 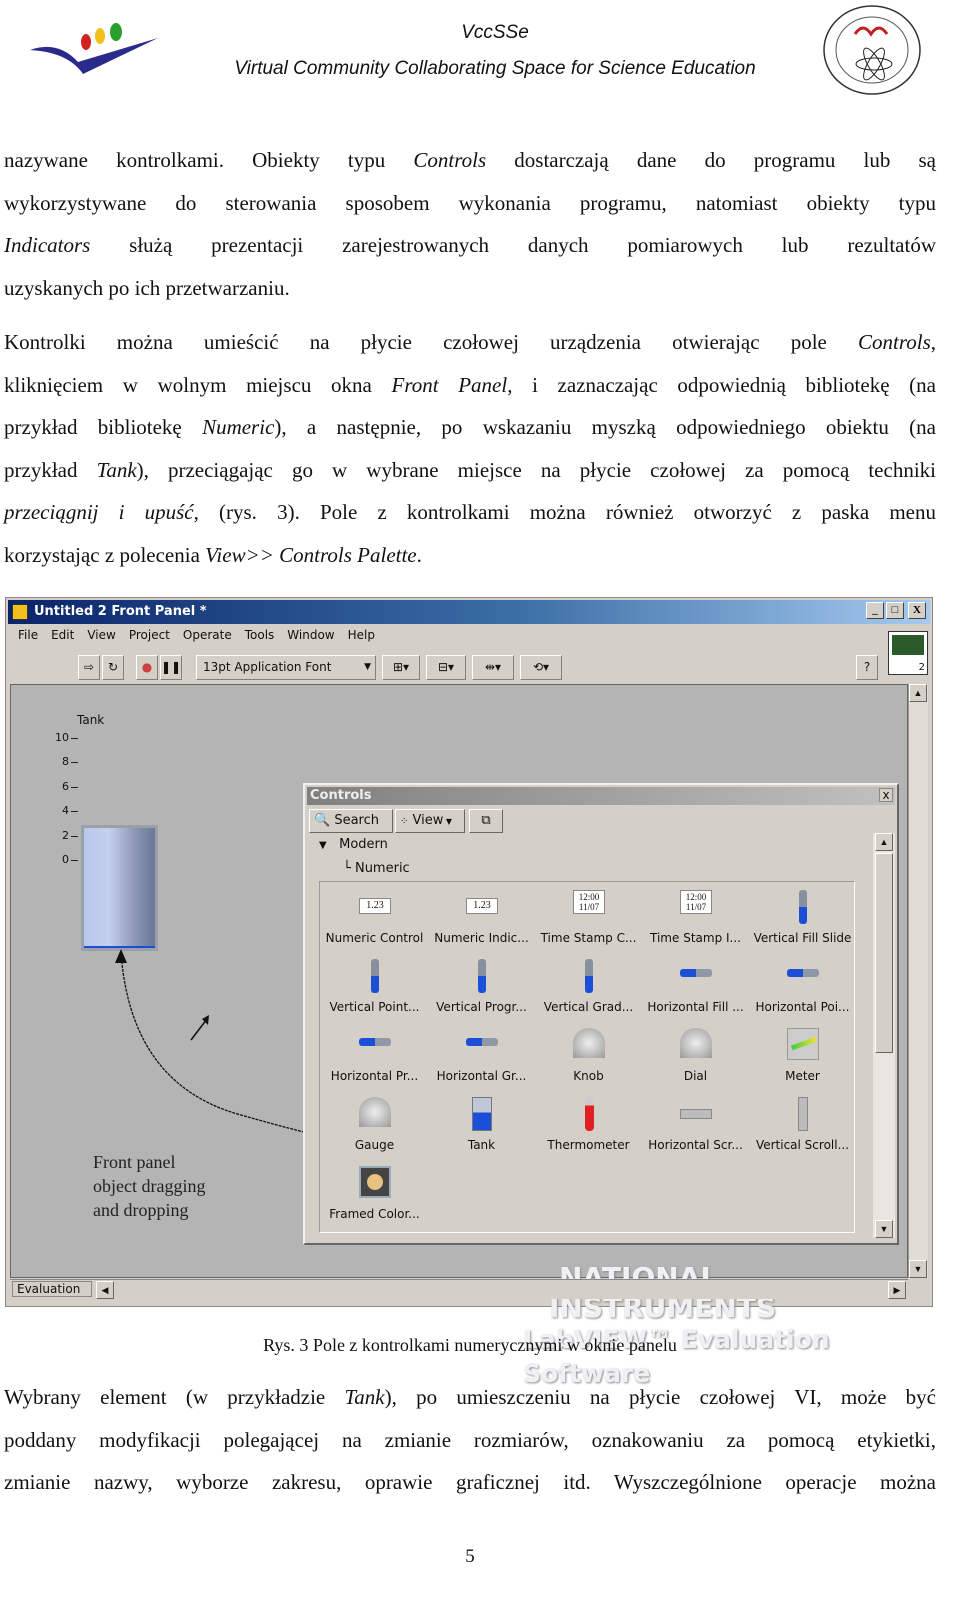 I want to click on palette-item: Meter, so click(x=802, y=1056).